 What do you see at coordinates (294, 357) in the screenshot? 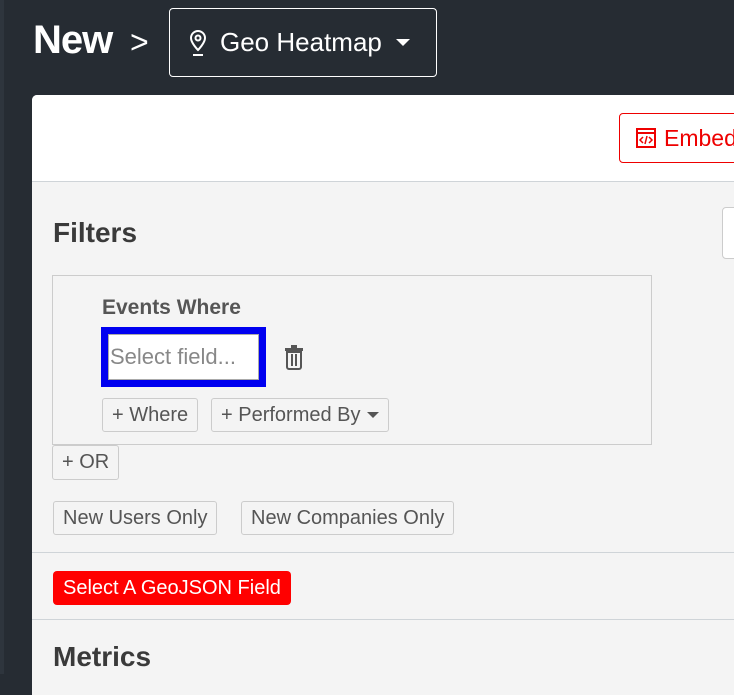
I see `trash-icon` at bounding box center [294, 357].